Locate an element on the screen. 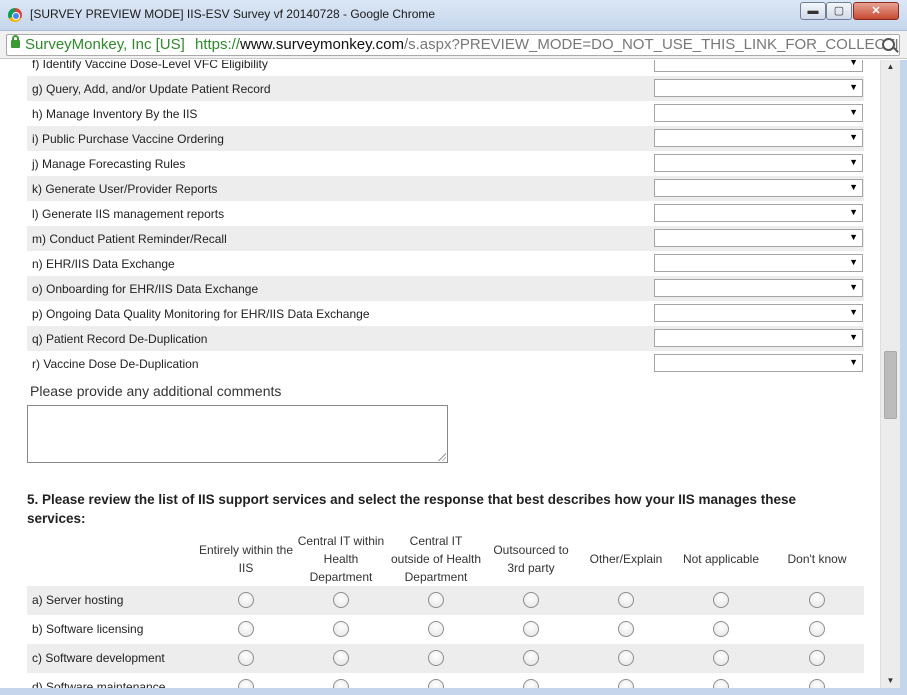  matrix-row-label: k) Generate User/Provider Reports is located at coordinates (125, 189).